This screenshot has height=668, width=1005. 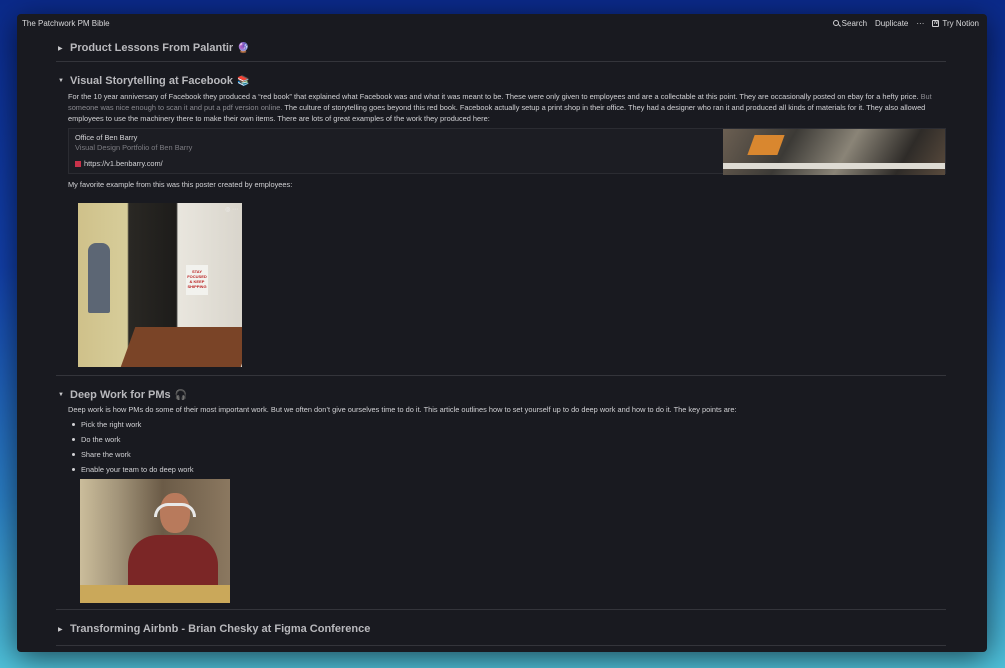 I want to click on list-item: Enable your team to do deep work, so click(x=507, y=469).